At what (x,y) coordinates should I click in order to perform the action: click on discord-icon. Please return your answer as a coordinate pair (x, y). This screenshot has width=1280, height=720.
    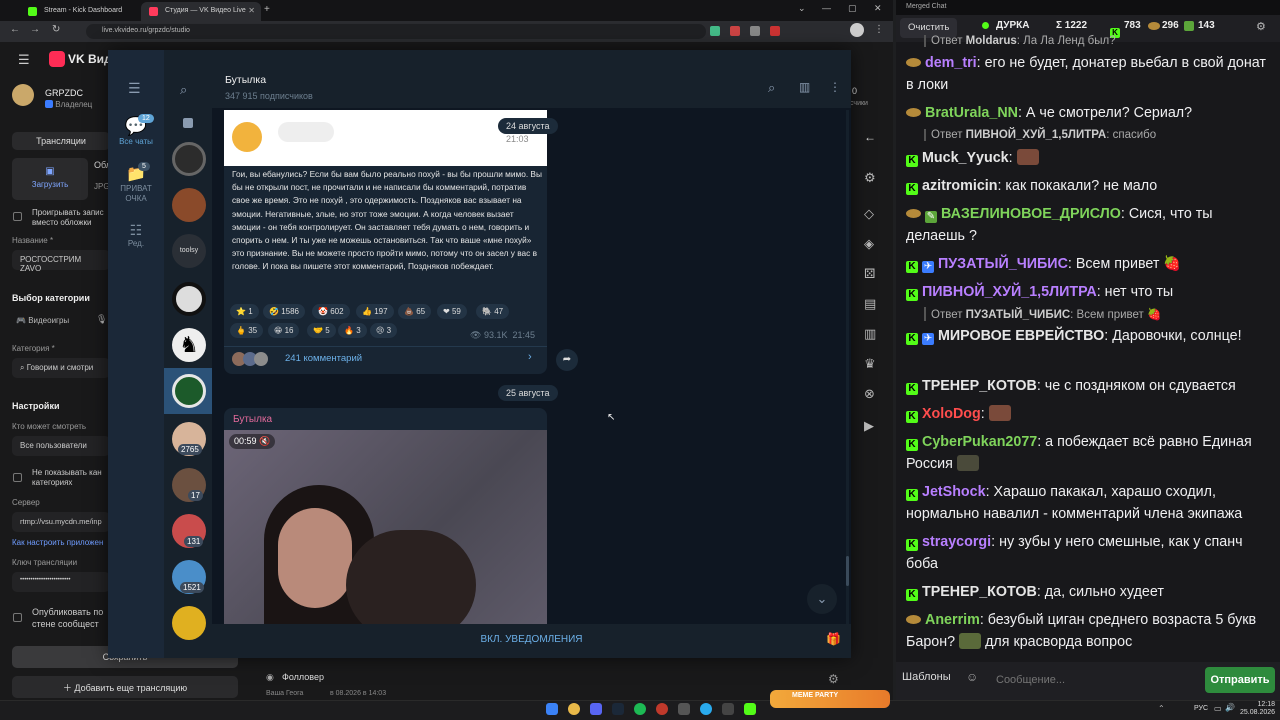
    Looking at the image, I should click on (596, 709).